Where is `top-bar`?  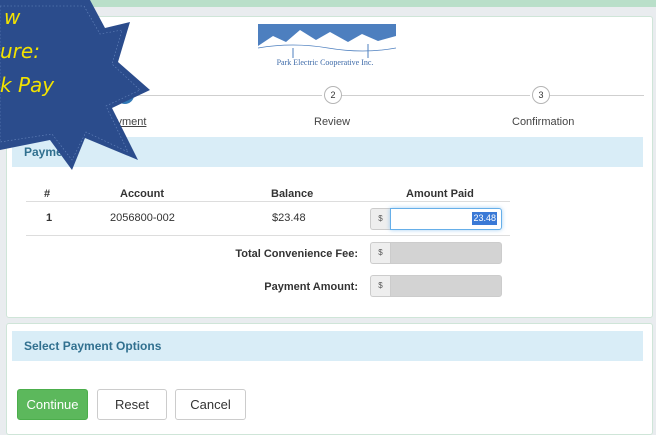
top-bar is located at coordinates (328, 3).